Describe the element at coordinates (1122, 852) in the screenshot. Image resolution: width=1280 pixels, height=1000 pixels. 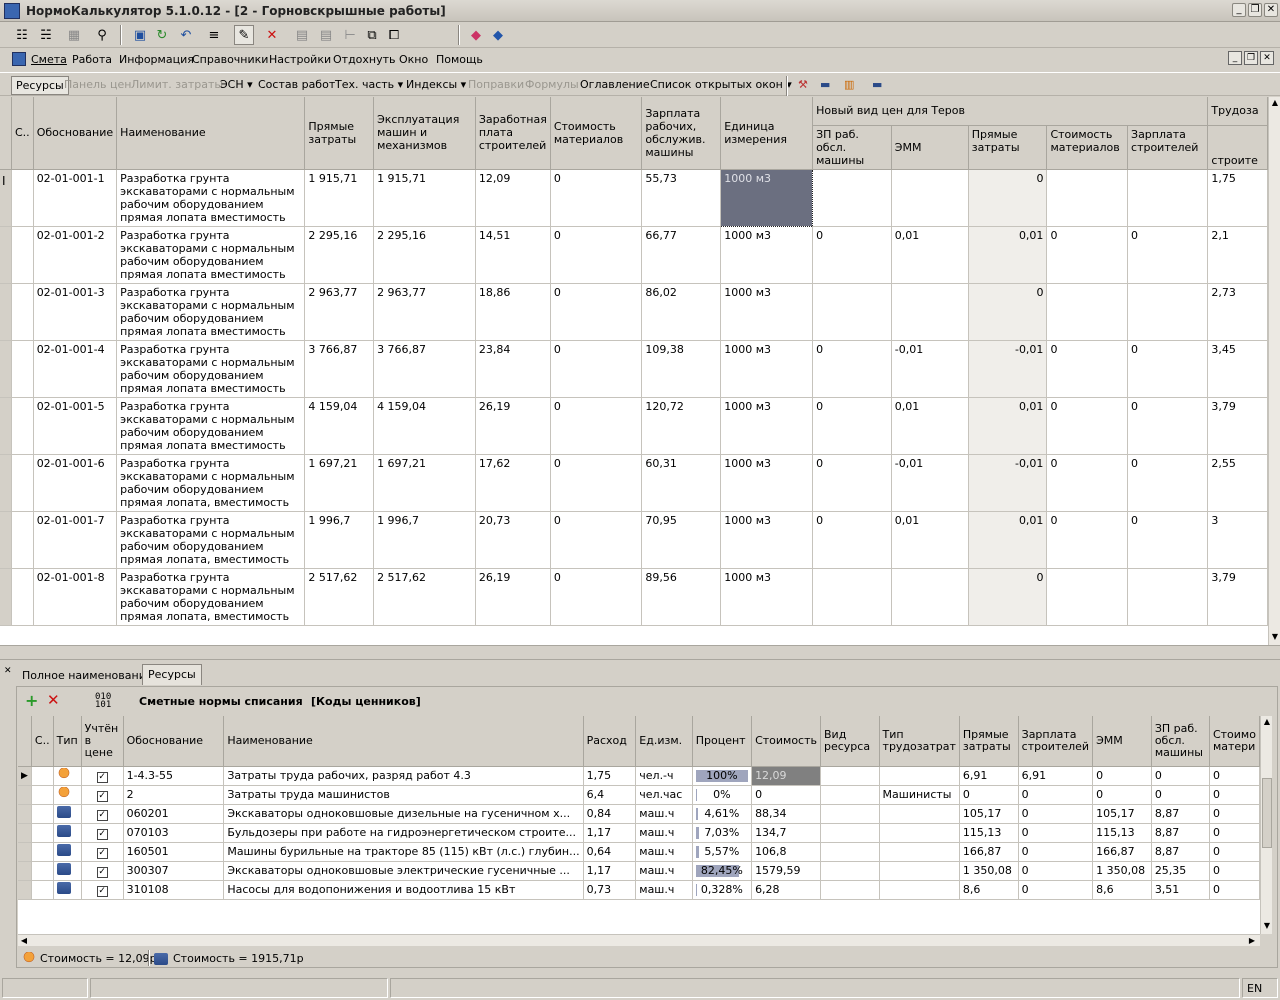
I see `cell-emm: 166,87` at that location.